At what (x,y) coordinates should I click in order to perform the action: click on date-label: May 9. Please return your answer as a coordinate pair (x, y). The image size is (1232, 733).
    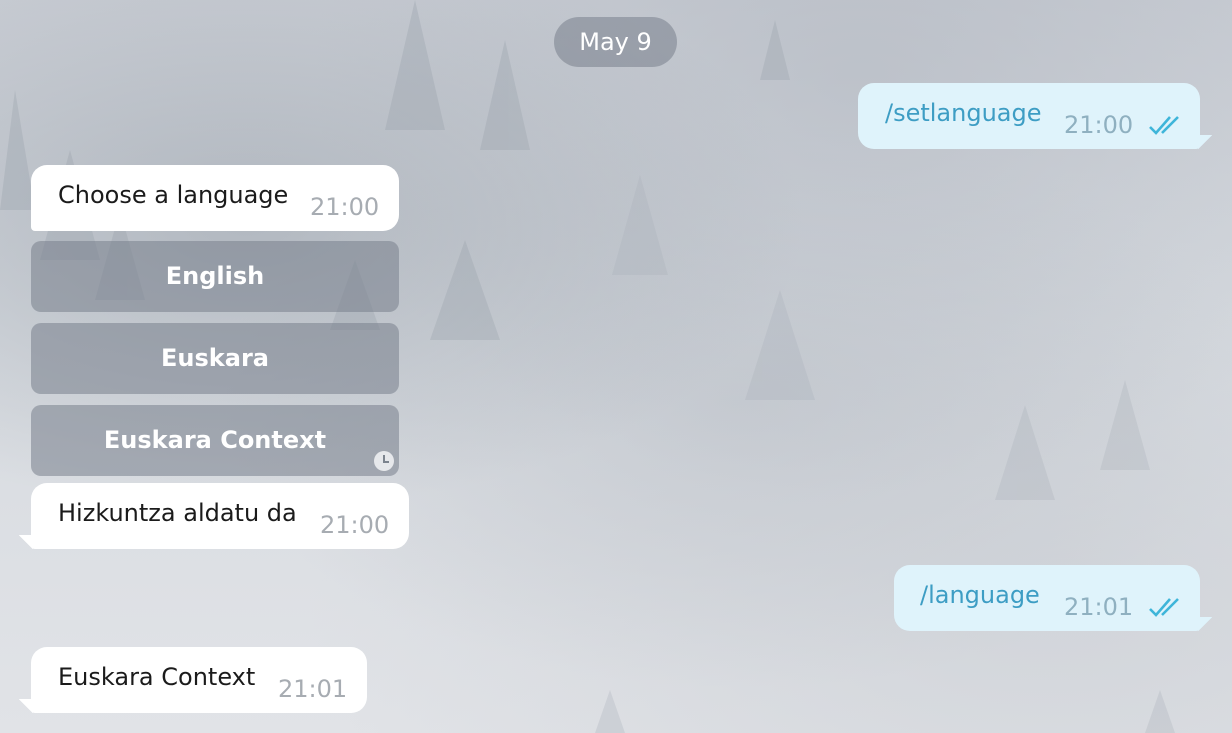
    Looking at the image, I should click on (615, 42).